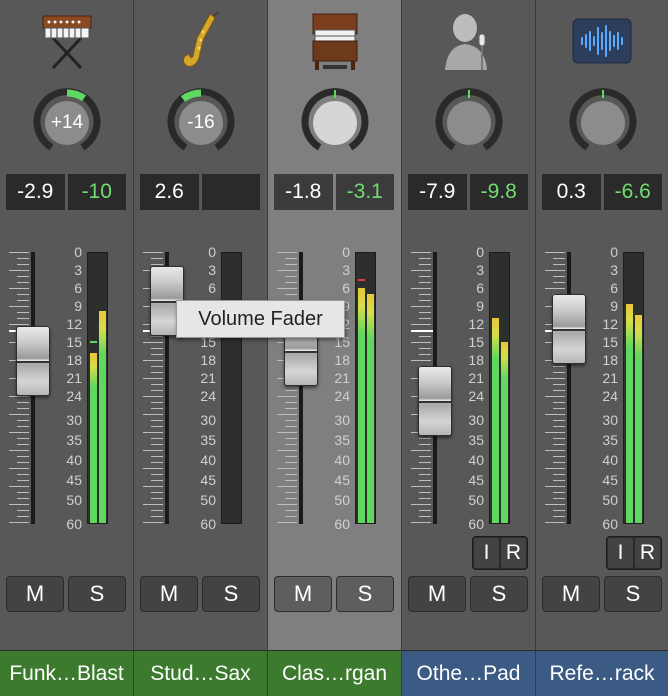  I want to click on db-scale-label: 0, so click(614, 252).